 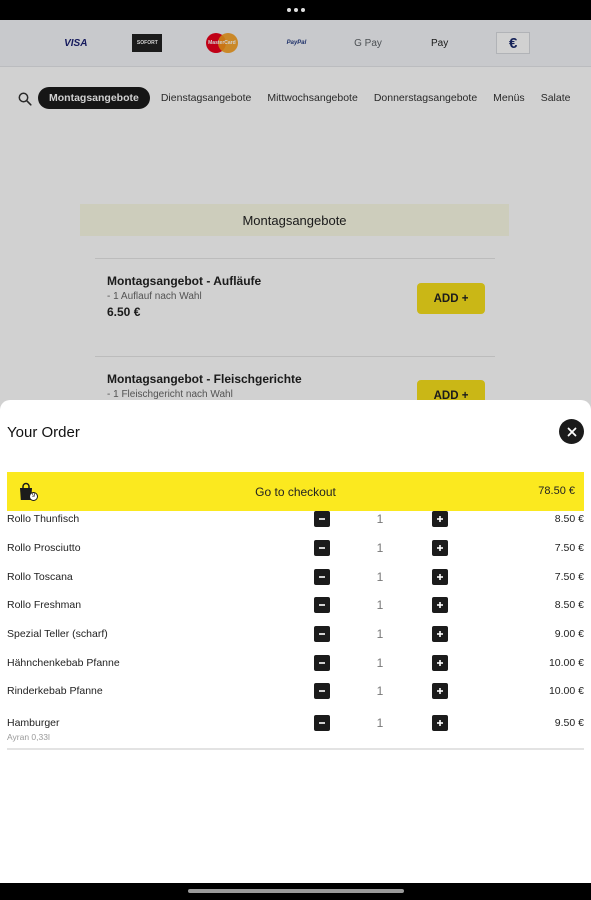 What do you see at coordinates (295, 520) in the screenshot?
I see `order-row: Rollo Thunfisch 1 8.50 €` at bounding box center [295, 520].